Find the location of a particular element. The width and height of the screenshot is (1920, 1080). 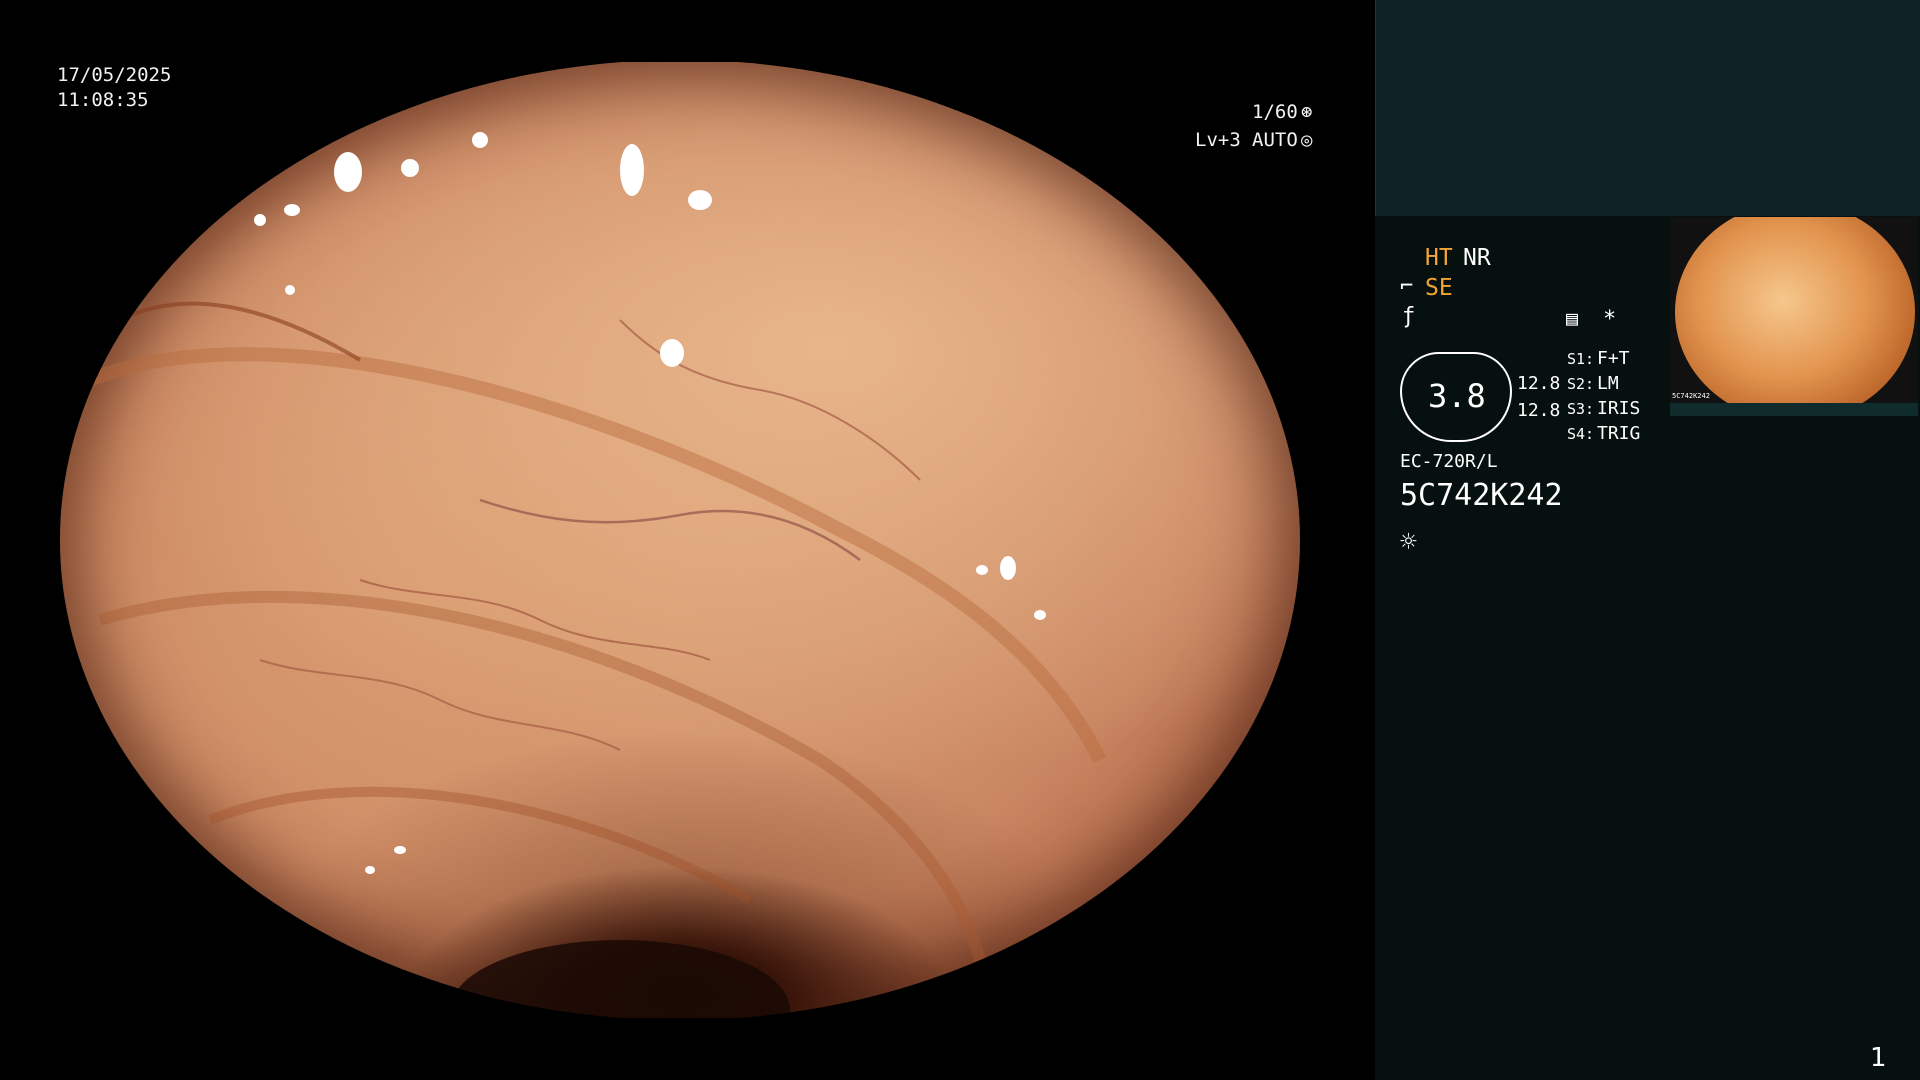

switch-2-value: LM is located at coordinates (1608, 383).